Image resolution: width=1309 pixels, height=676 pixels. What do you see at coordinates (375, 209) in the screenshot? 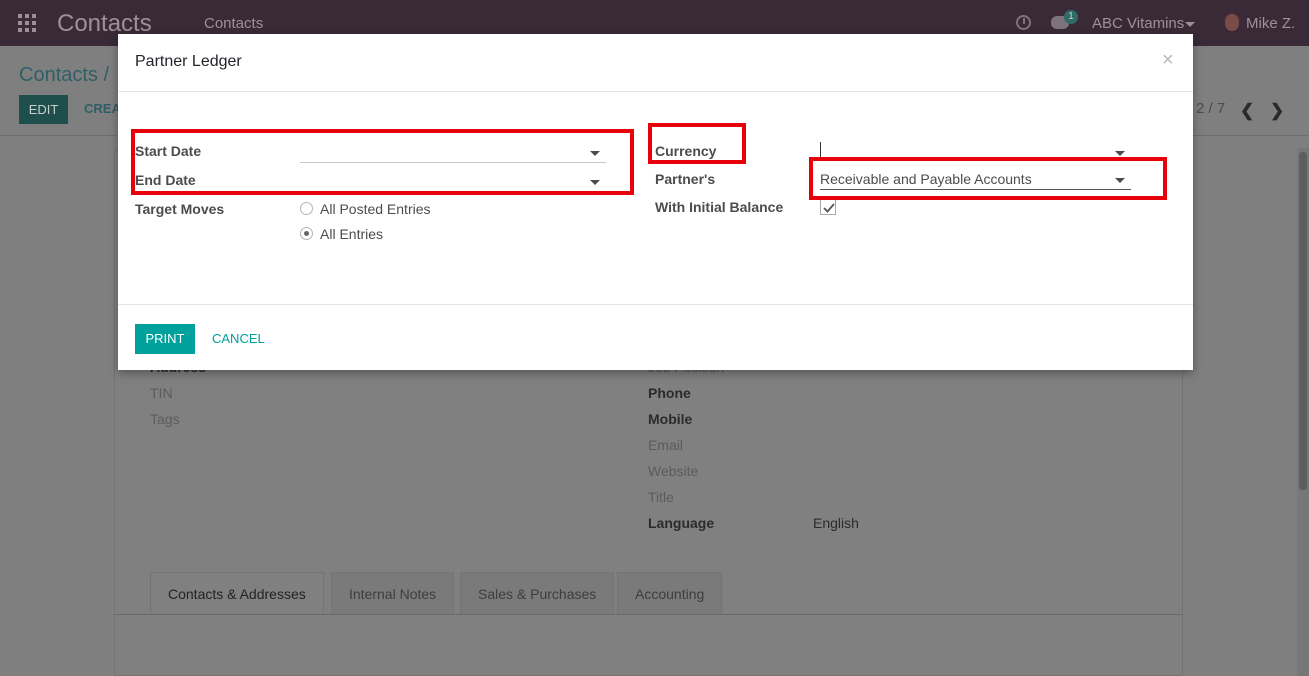
I see `all-posted-entries-label: All Posted Entries` at bounding box center [375, 209].